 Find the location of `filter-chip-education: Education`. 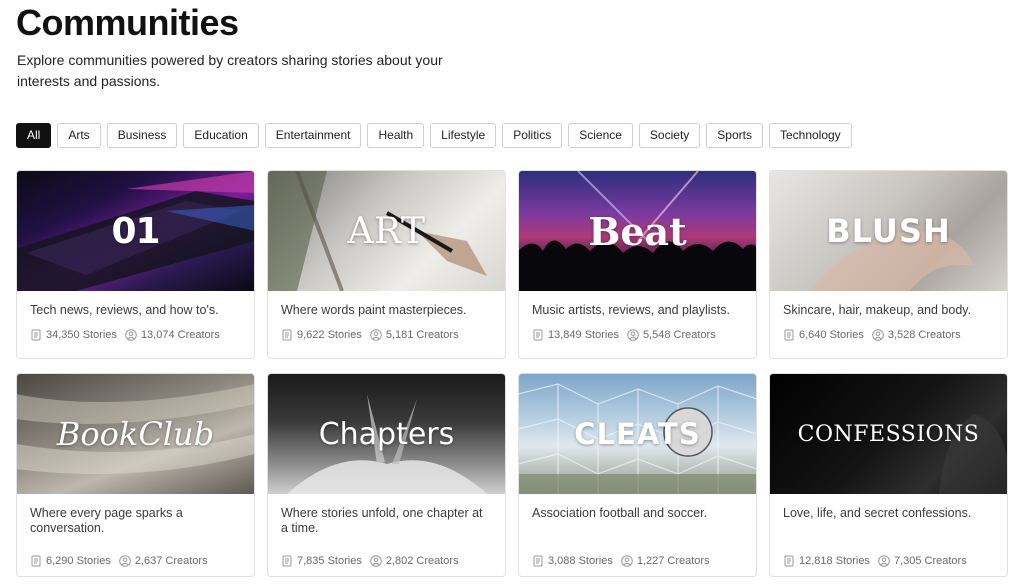

filter-chip-education: Education is located at coordinates (221, 135).